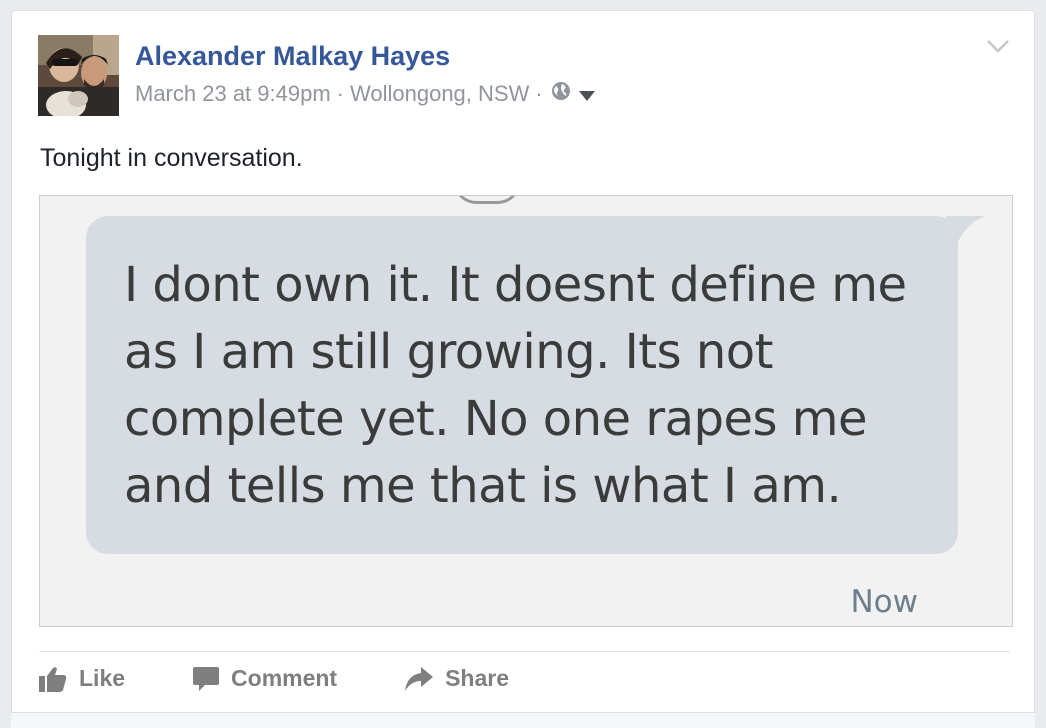 The image size is (1046, 728). I want to click on audience-dropdown-icon, so click(586, 94).